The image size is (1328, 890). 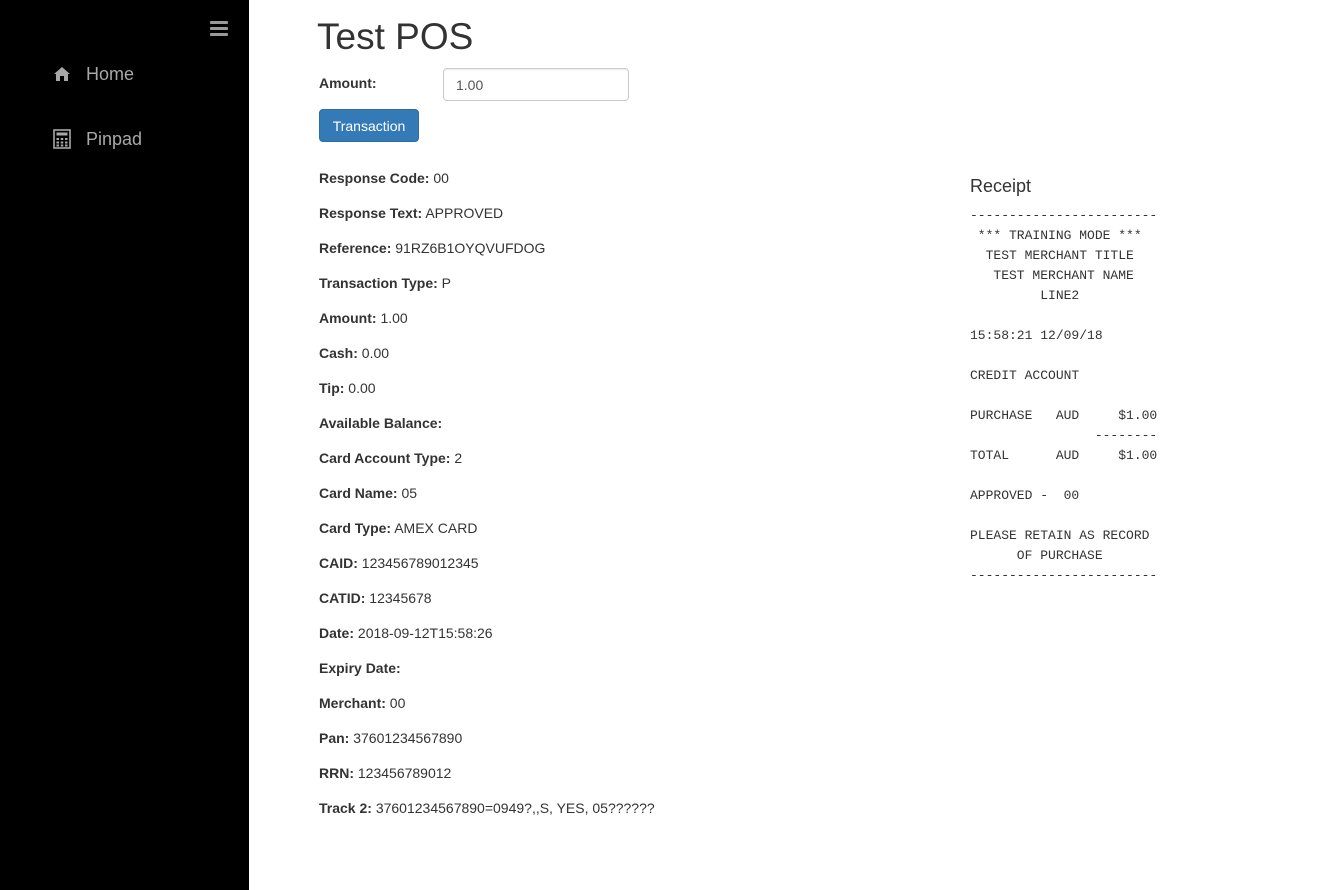 I want to click on field-label: Track 2:, so click(x=345, y=808).